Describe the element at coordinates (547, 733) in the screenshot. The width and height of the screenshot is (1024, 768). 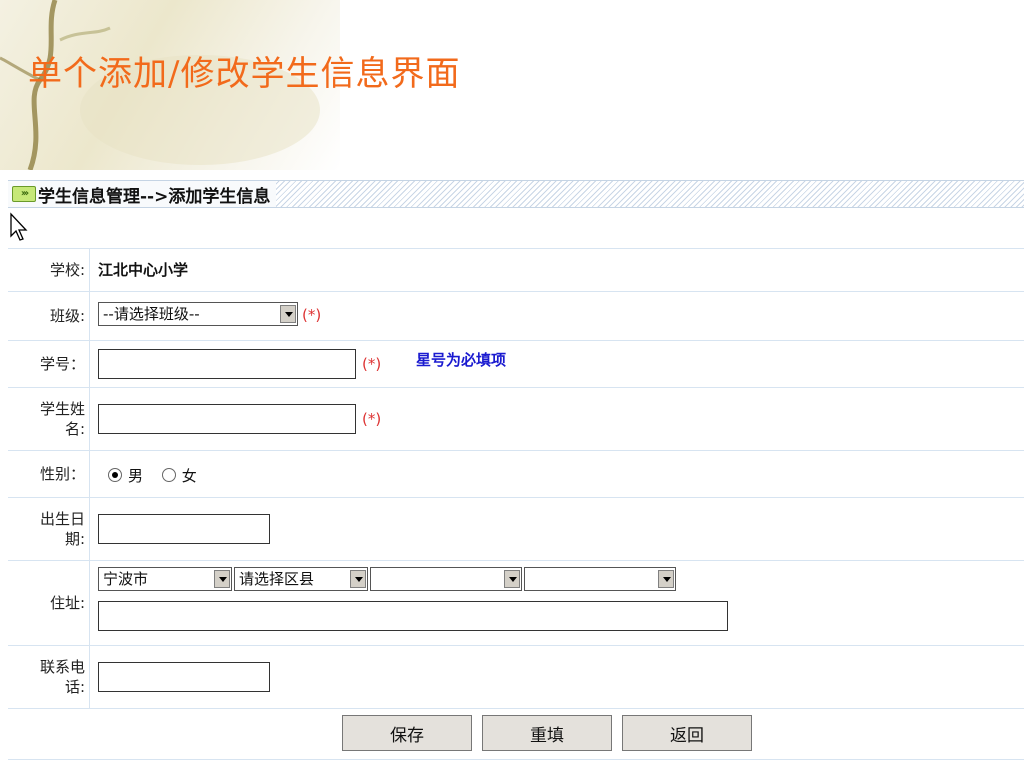
I see `reset-button: 重填` at that location.